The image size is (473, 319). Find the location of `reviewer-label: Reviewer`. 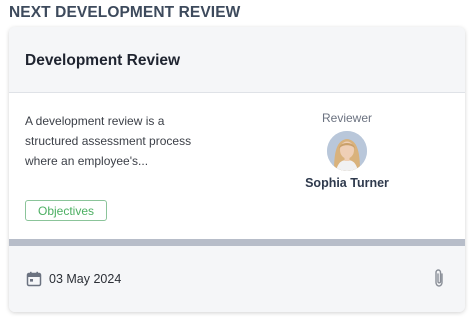

reviewer-label: Reviewer is located at coordinates (346, 118).